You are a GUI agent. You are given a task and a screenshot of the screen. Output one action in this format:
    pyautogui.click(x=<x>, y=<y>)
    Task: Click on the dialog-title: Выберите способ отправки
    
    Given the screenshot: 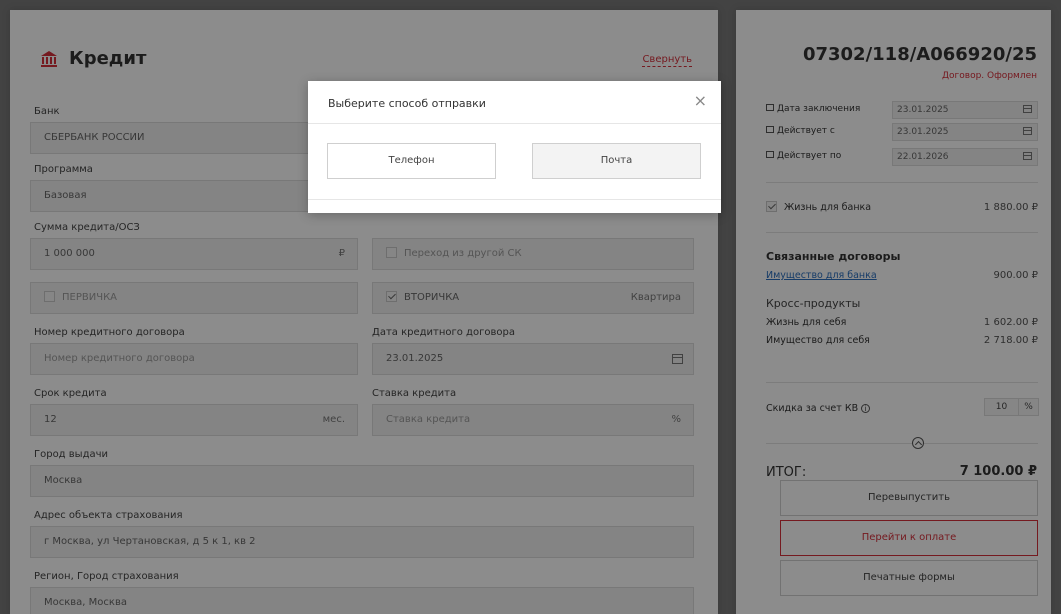 What is the action you would take?
    pyautogui.click(x=407, y=103)
    